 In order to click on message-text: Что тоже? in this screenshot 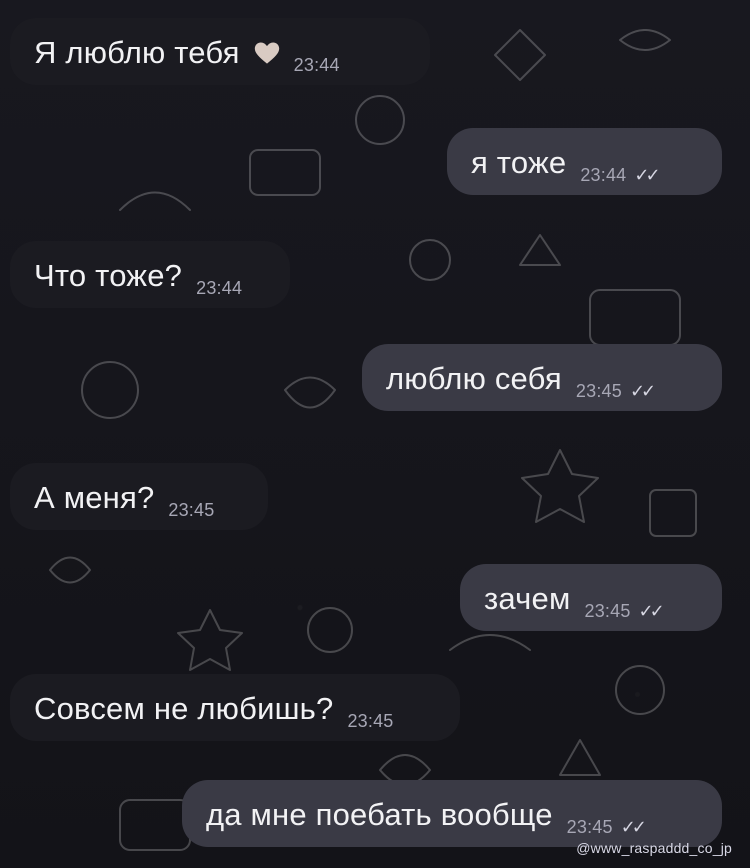, I will do `click(108, 275)`.